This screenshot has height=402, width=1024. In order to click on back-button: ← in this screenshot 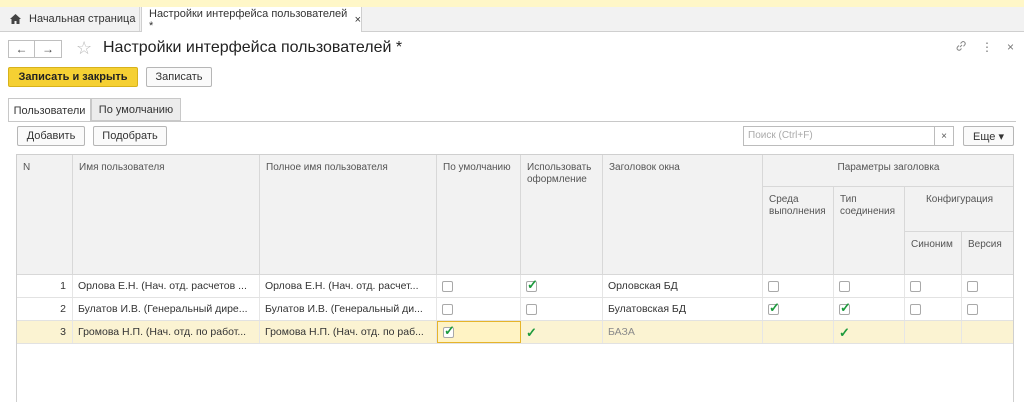, I will do `click(21, 49)`.